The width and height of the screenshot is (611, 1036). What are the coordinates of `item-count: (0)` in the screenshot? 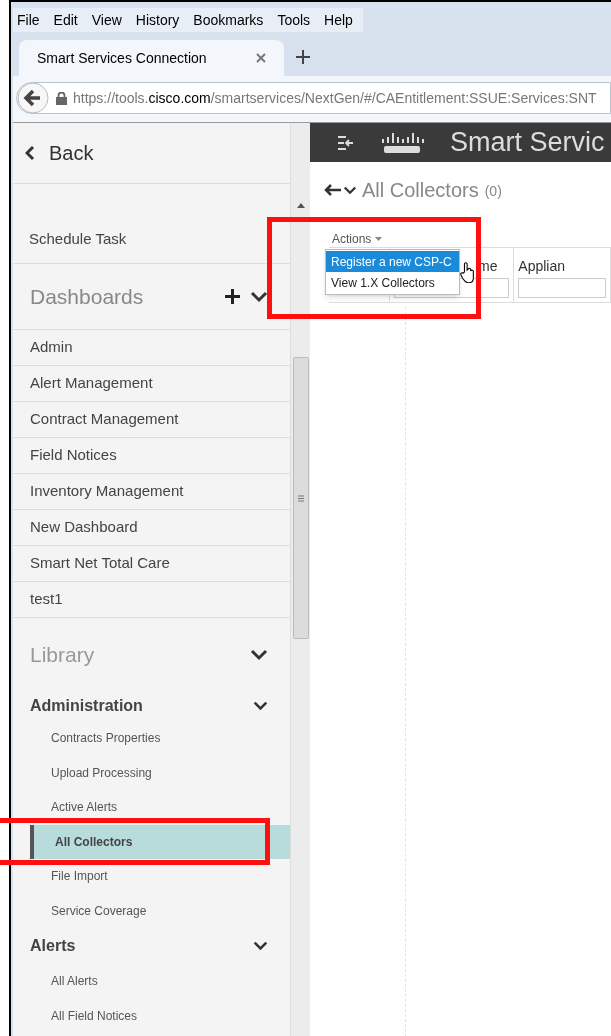 It's located at (493, 191).